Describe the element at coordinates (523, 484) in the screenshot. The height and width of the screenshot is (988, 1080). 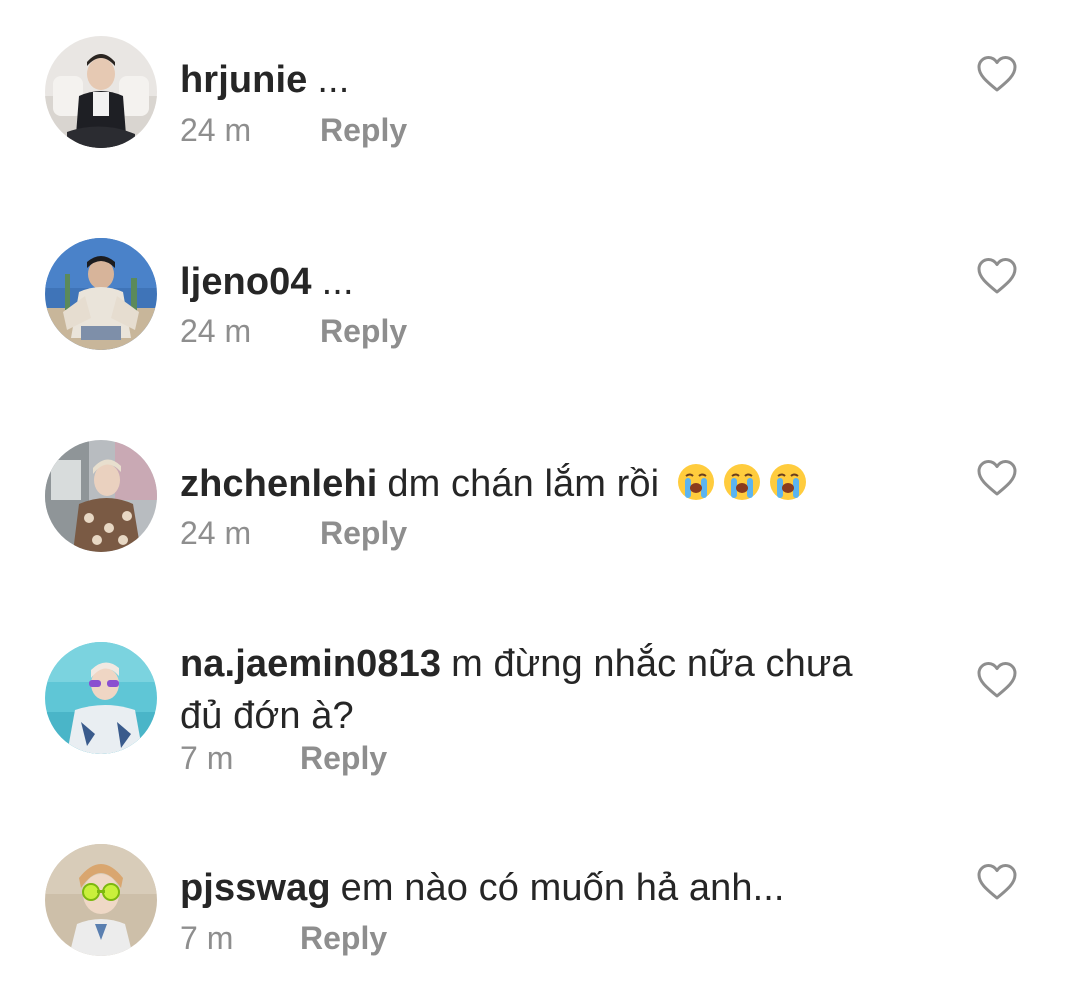
I see `comment-text: dm chán lắm rồi` at that location.